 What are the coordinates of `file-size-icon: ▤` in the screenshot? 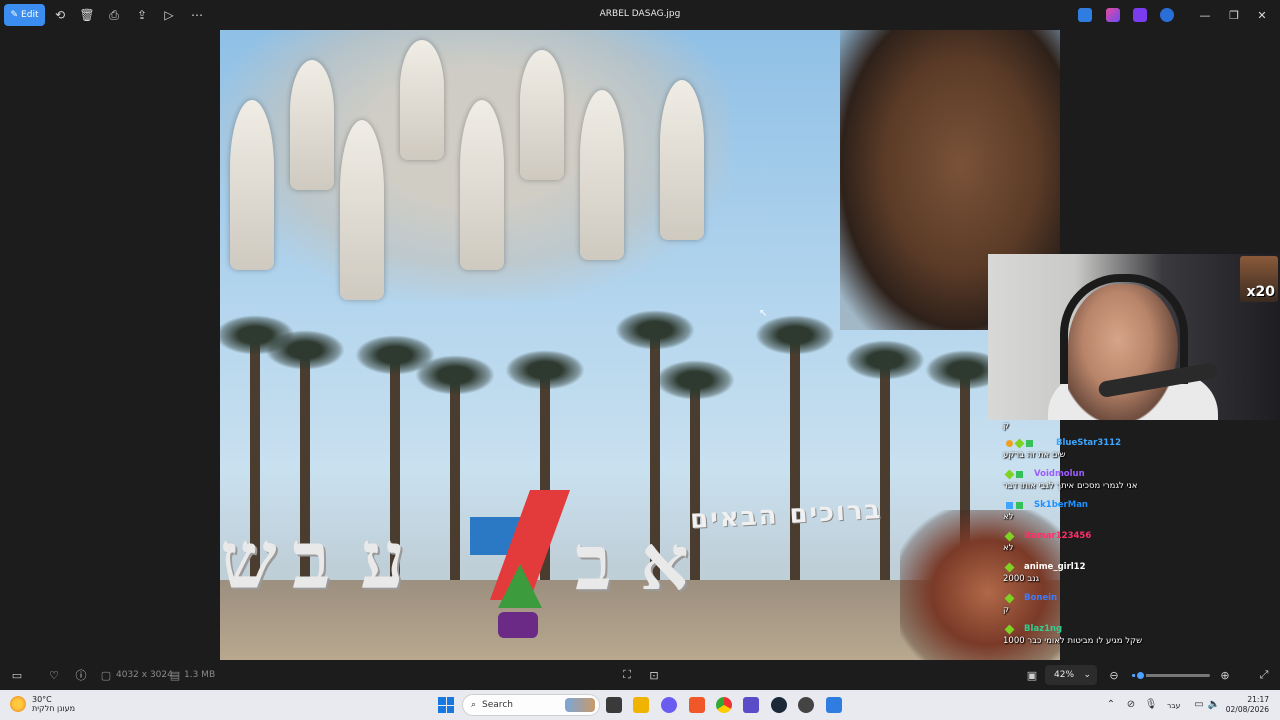 It's located at (175, 675).